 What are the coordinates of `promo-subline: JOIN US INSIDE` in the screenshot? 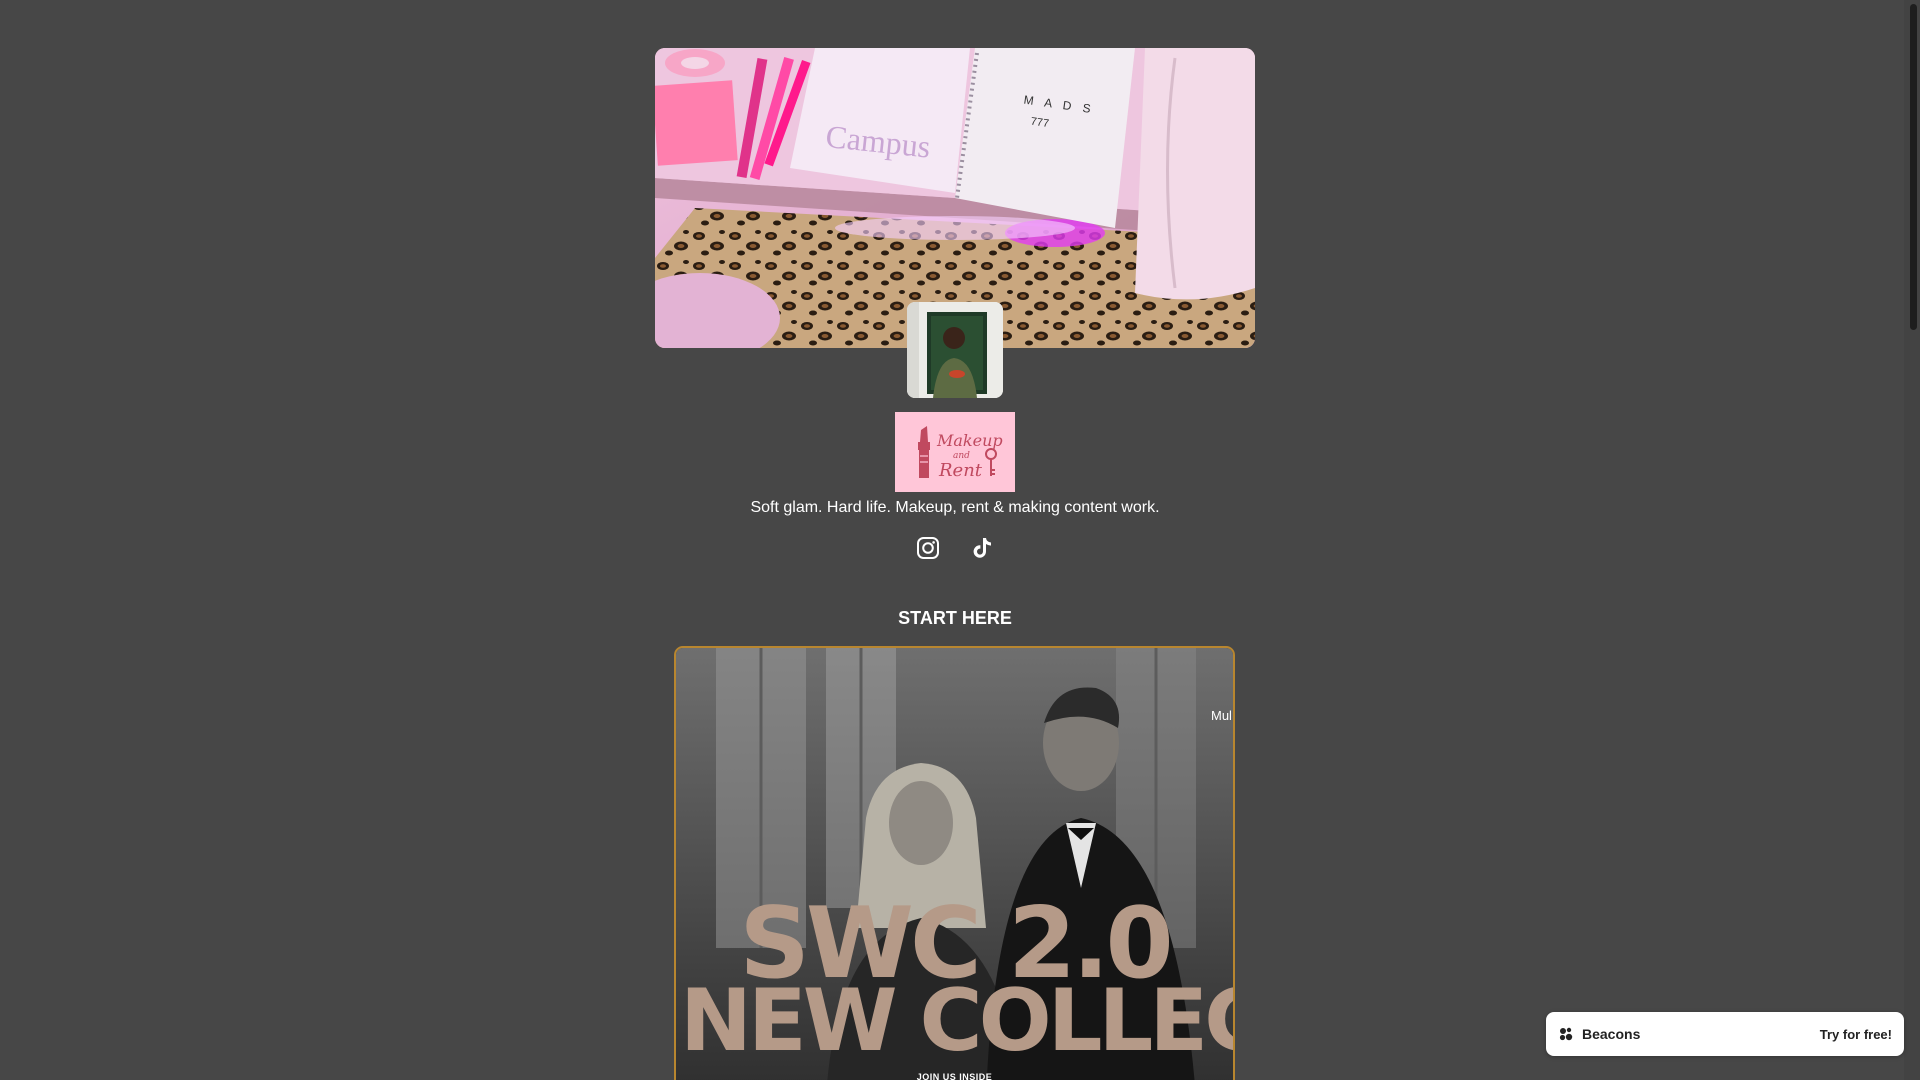 It's located at (954, 1076).